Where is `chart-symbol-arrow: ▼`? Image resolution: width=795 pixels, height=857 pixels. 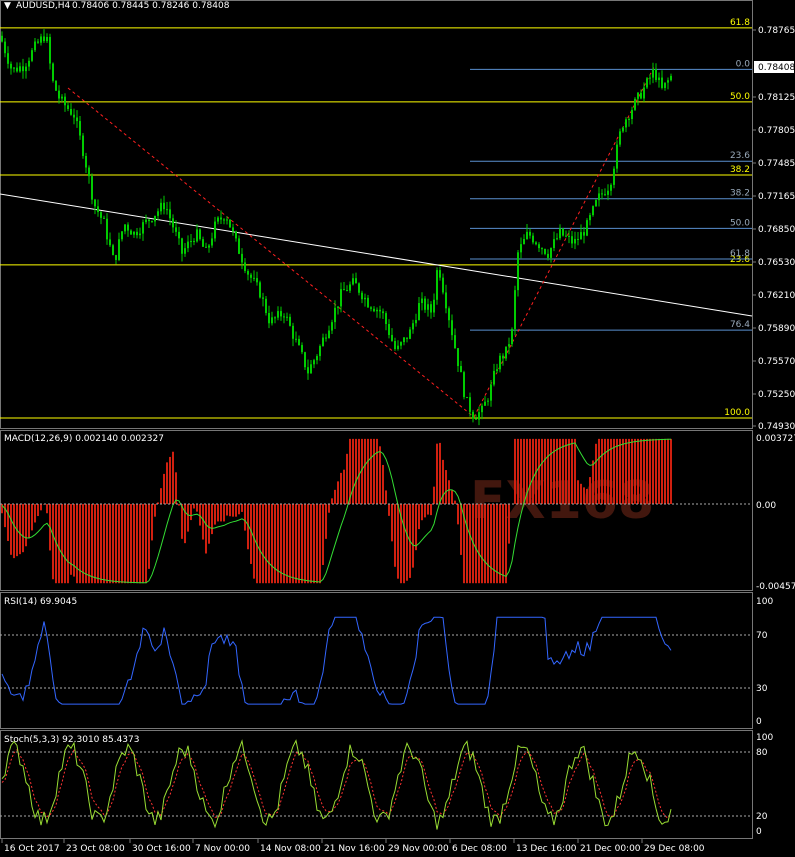 chart-symbol-arrow: ▼ is located at coordinates (7, 6).